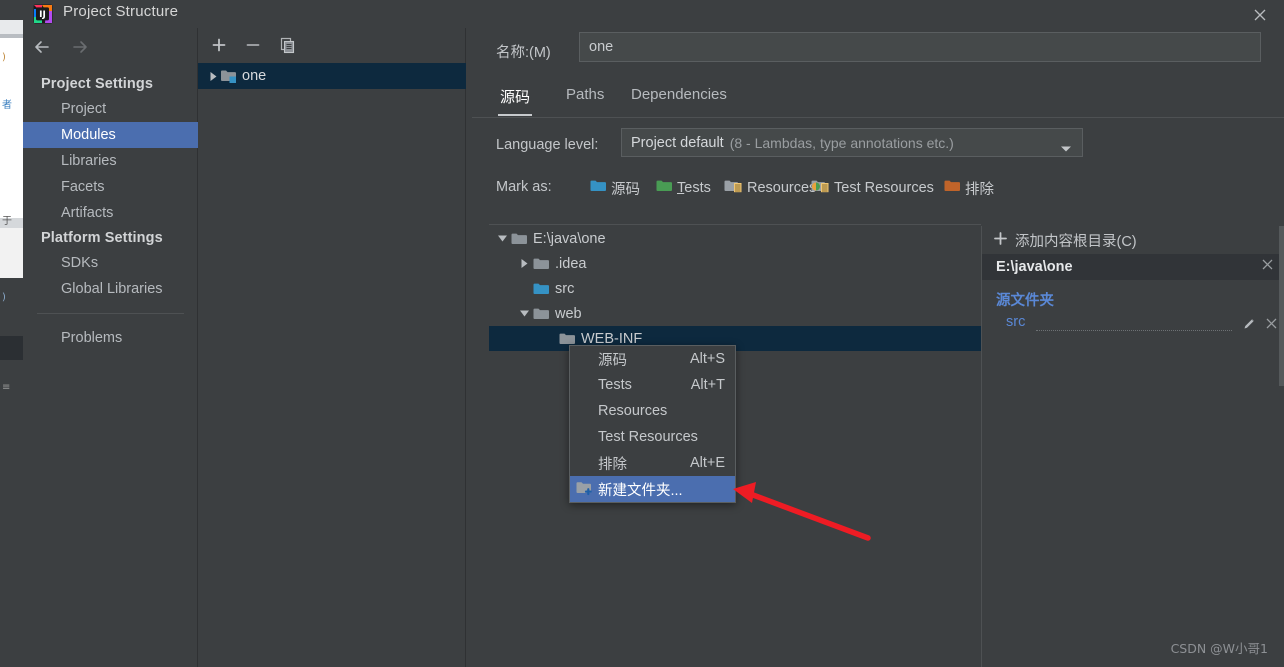 This screenshot has width=1284, height=667. I want to click on mark-as-sources: 源码, so click(615, 188).